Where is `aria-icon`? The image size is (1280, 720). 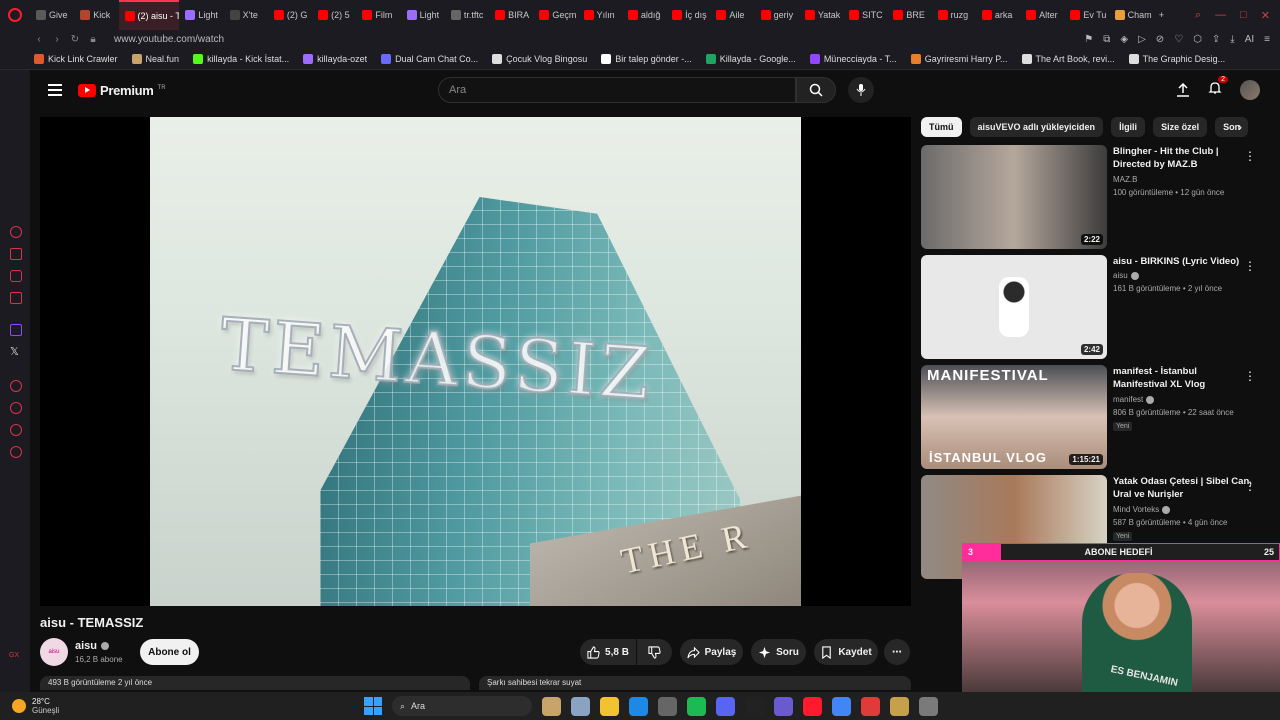
aria-icon is located at coordinates (16, 232).